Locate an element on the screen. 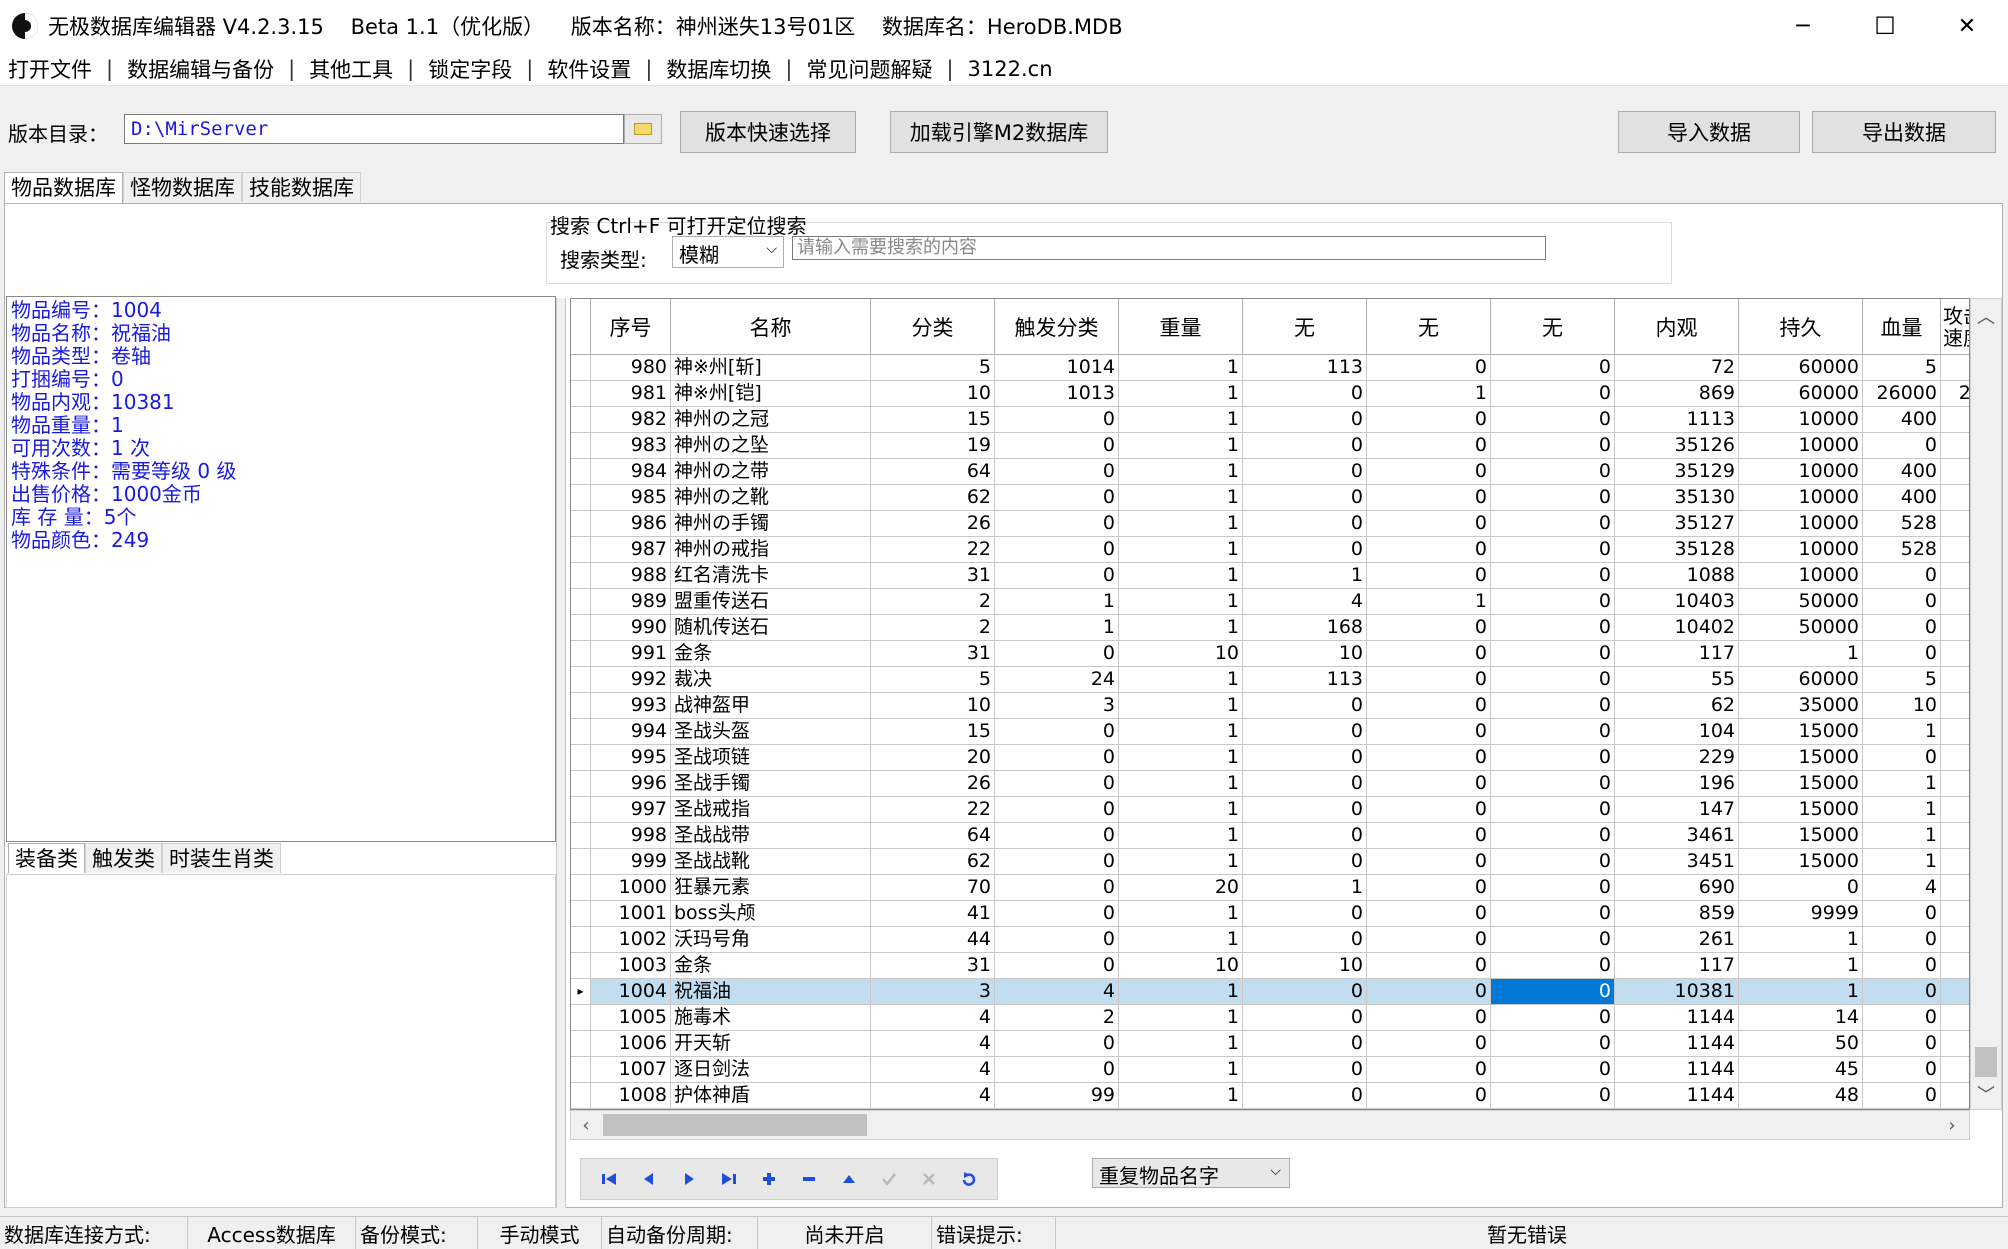  table-row: 1008 护体神盾 4 99 1 0 0 0 1144 48 0 is located at coordinates (1270, 1096).